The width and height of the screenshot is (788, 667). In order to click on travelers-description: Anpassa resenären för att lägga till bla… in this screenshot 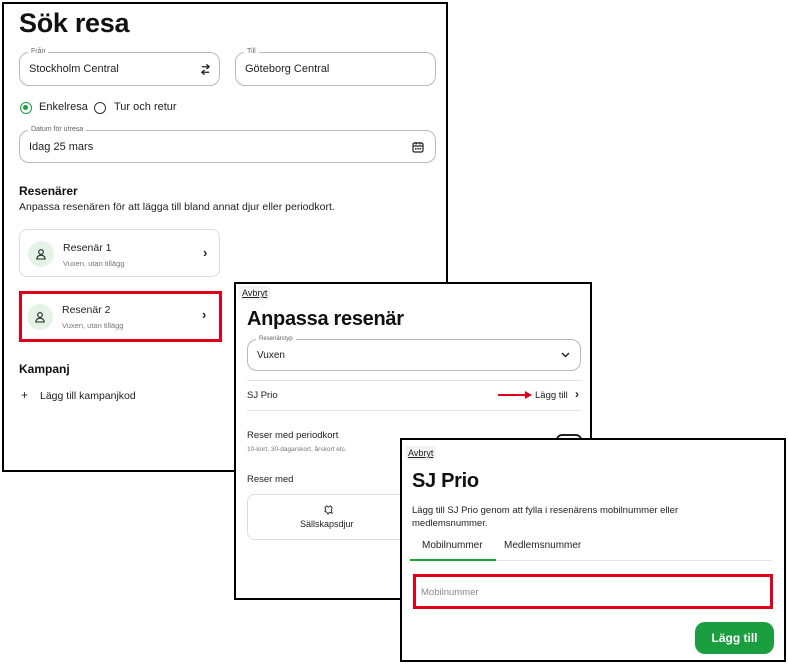, I will do `click(177, 207)`.